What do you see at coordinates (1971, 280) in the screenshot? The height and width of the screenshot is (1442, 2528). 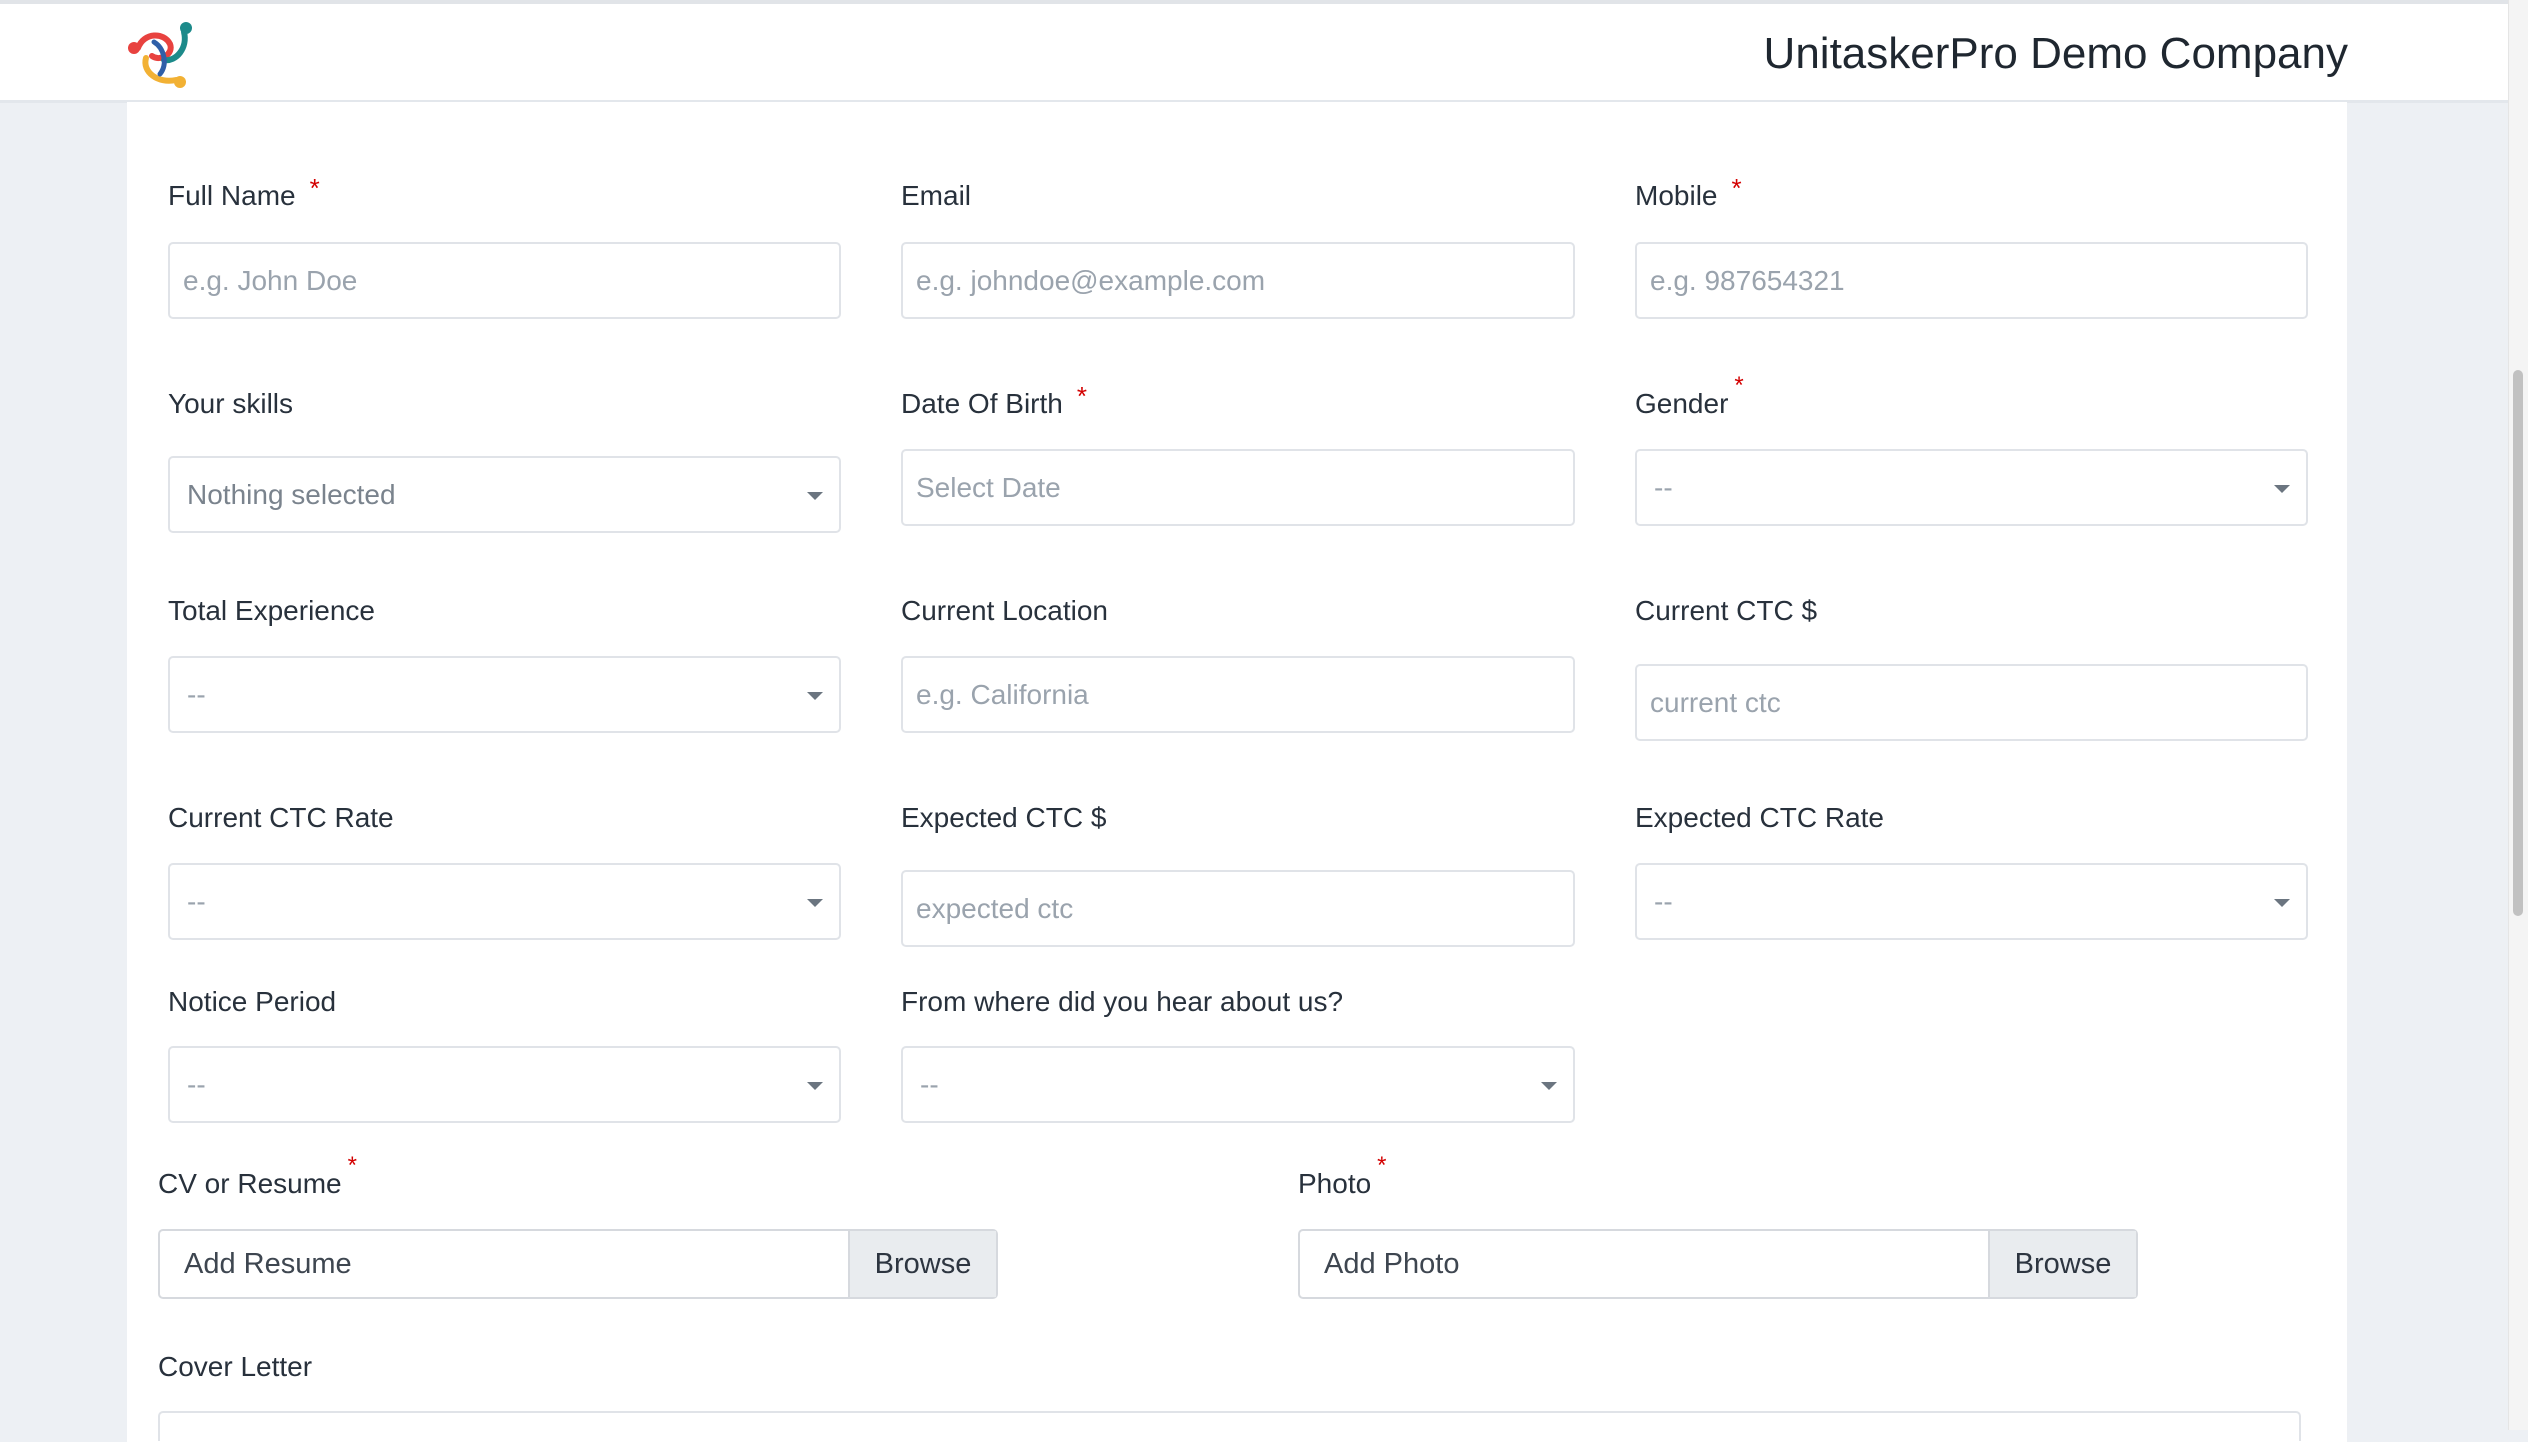 I see `mobile-input: e.g. 987654321` at bounding box center [1971, 280].